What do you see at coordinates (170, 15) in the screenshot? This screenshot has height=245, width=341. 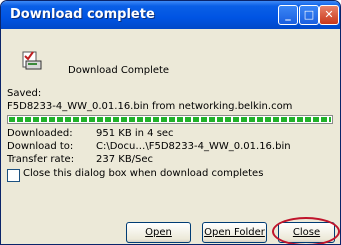 I see `title-bar: Download complete _ □ ✕` at bounding box center [170, 15].